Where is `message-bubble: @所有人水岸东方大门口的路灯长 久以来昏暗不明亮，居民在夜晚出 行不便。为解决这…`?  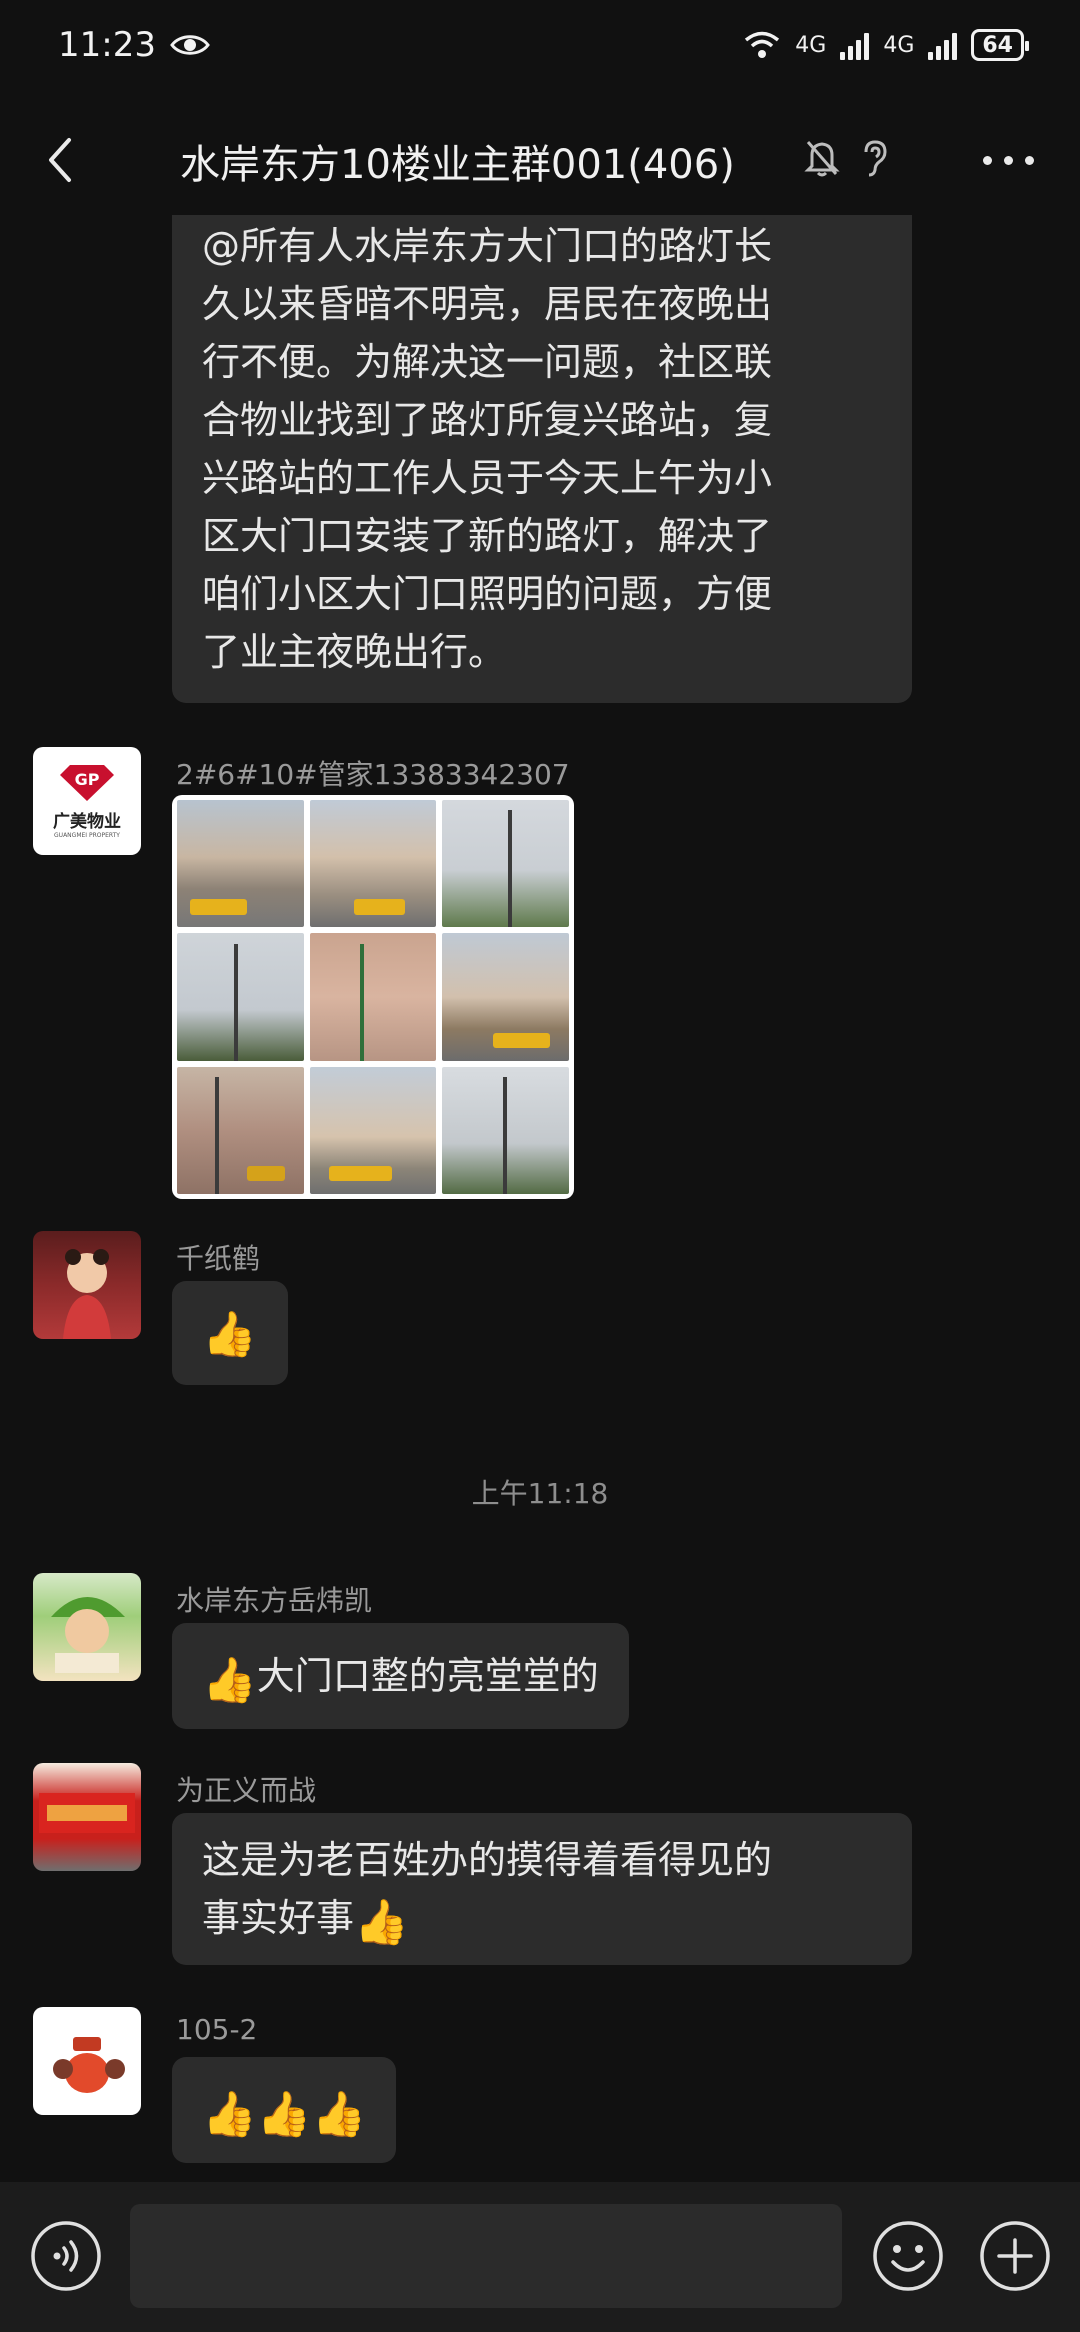
message-bubble: @所有人水岸东方大门口的路灯长 久以来昏暗不明亮，居民在夜晚出 行不便。为解决这… is located at coordinates (542, 459).